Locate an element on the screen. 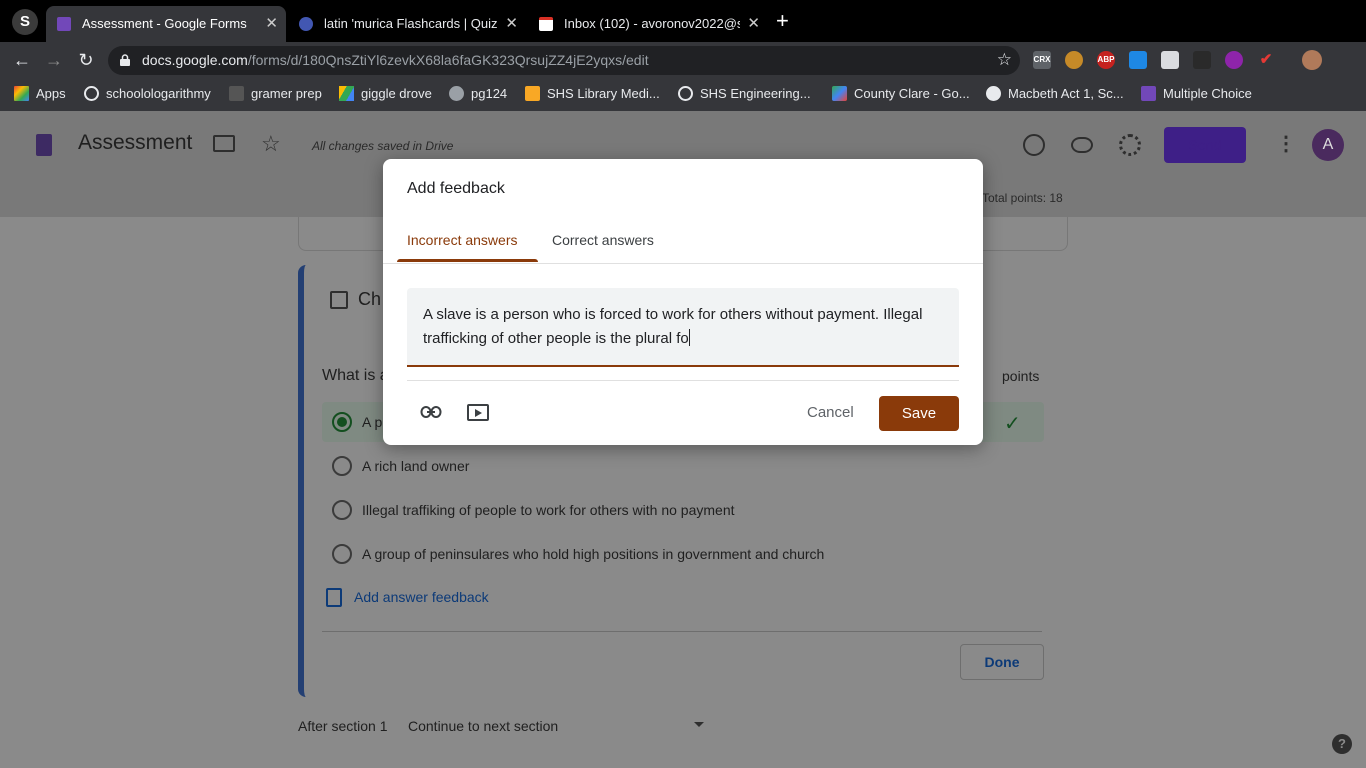 The width and height of the screenshot is (1366, 768). settings-gear-icon is located at coordinates (1130, 145).